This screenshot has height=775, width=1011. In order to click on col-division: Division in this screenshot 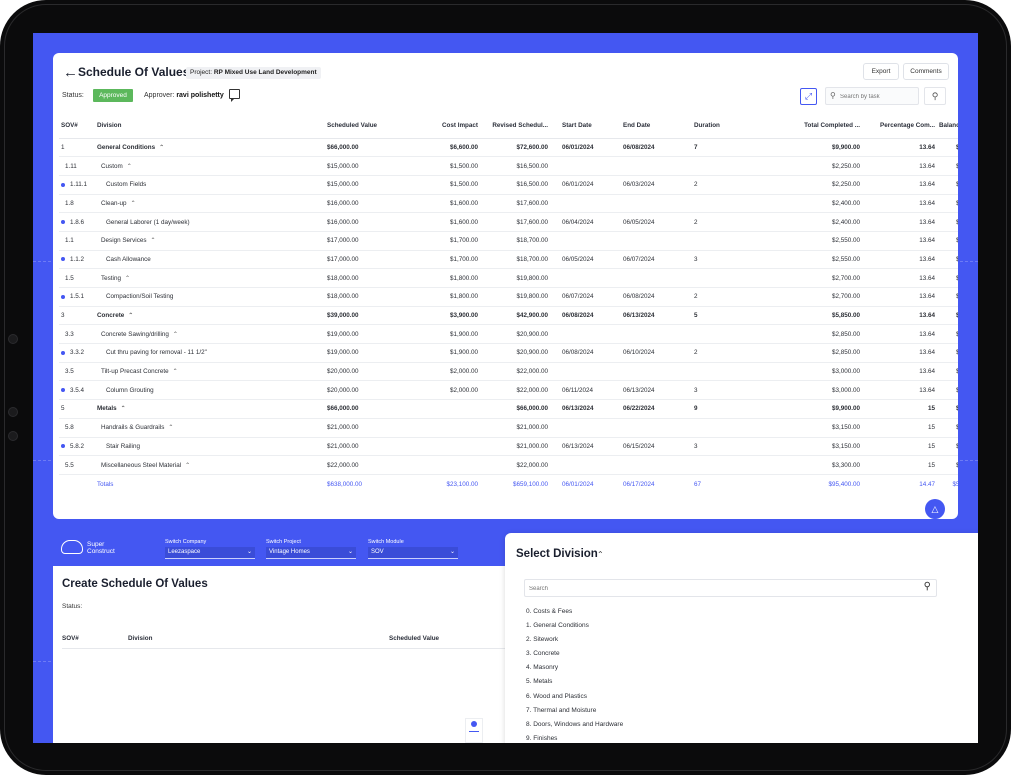, I will do `click(210, 126)`.